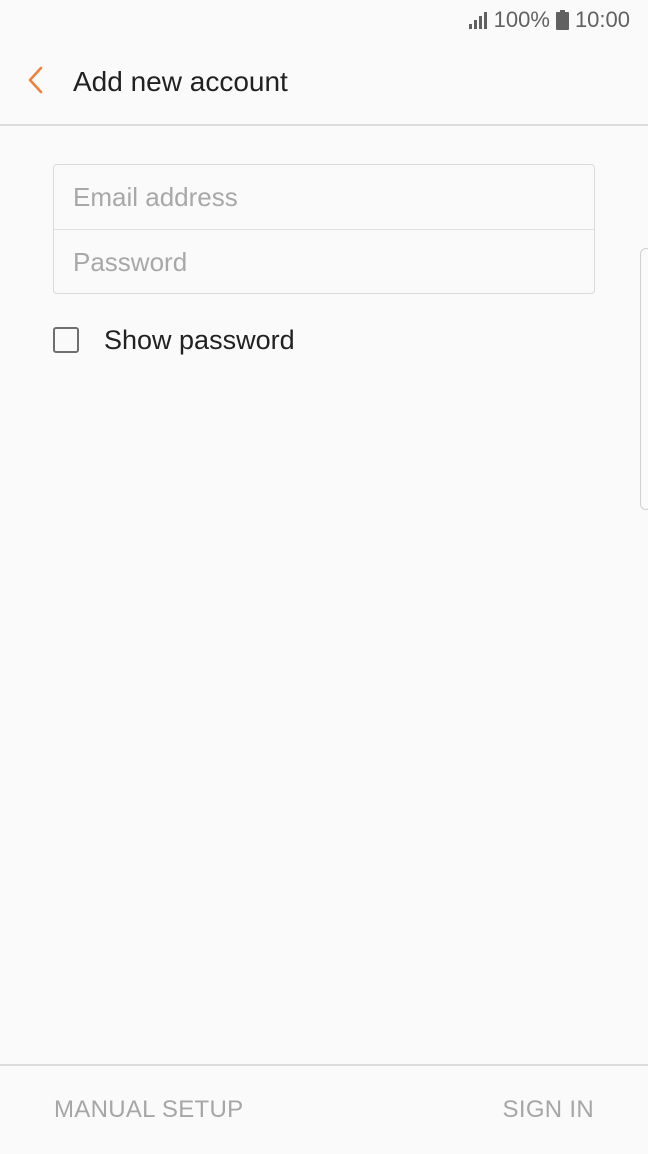 The width and height of the screenshot is (648, 1154). I want to click on battery-percent: 100%, so click(521, 19).